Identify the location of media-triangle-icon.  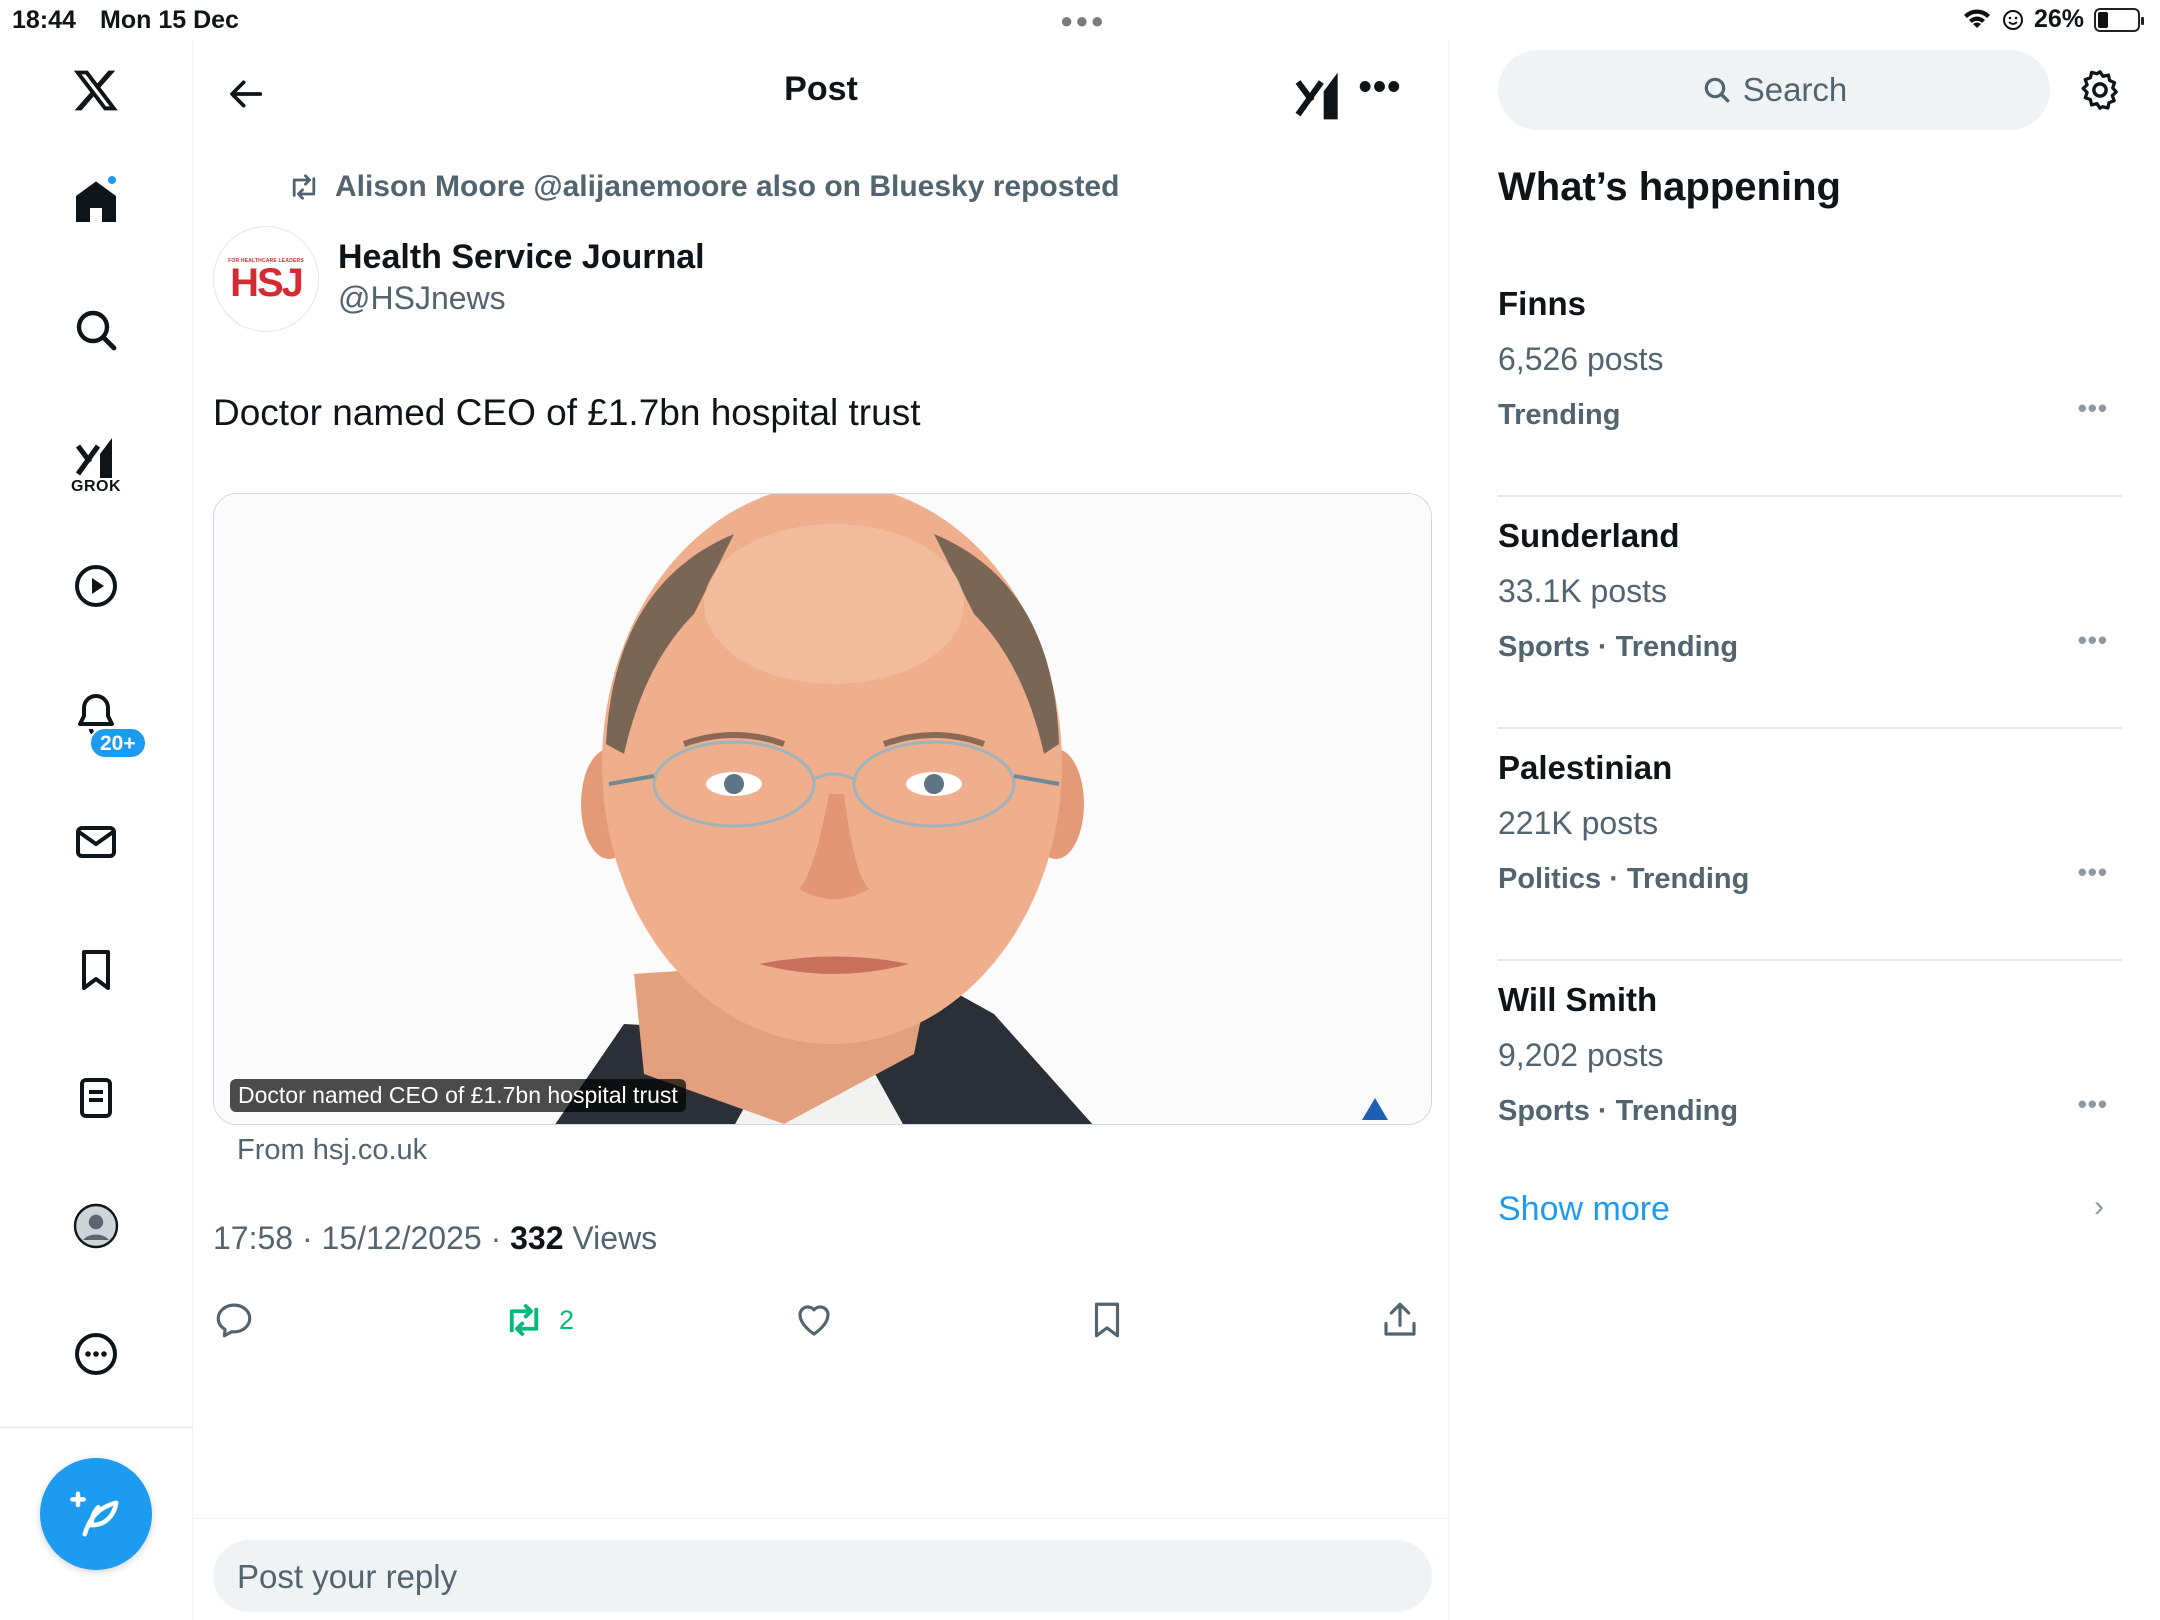
(1375, 1109).